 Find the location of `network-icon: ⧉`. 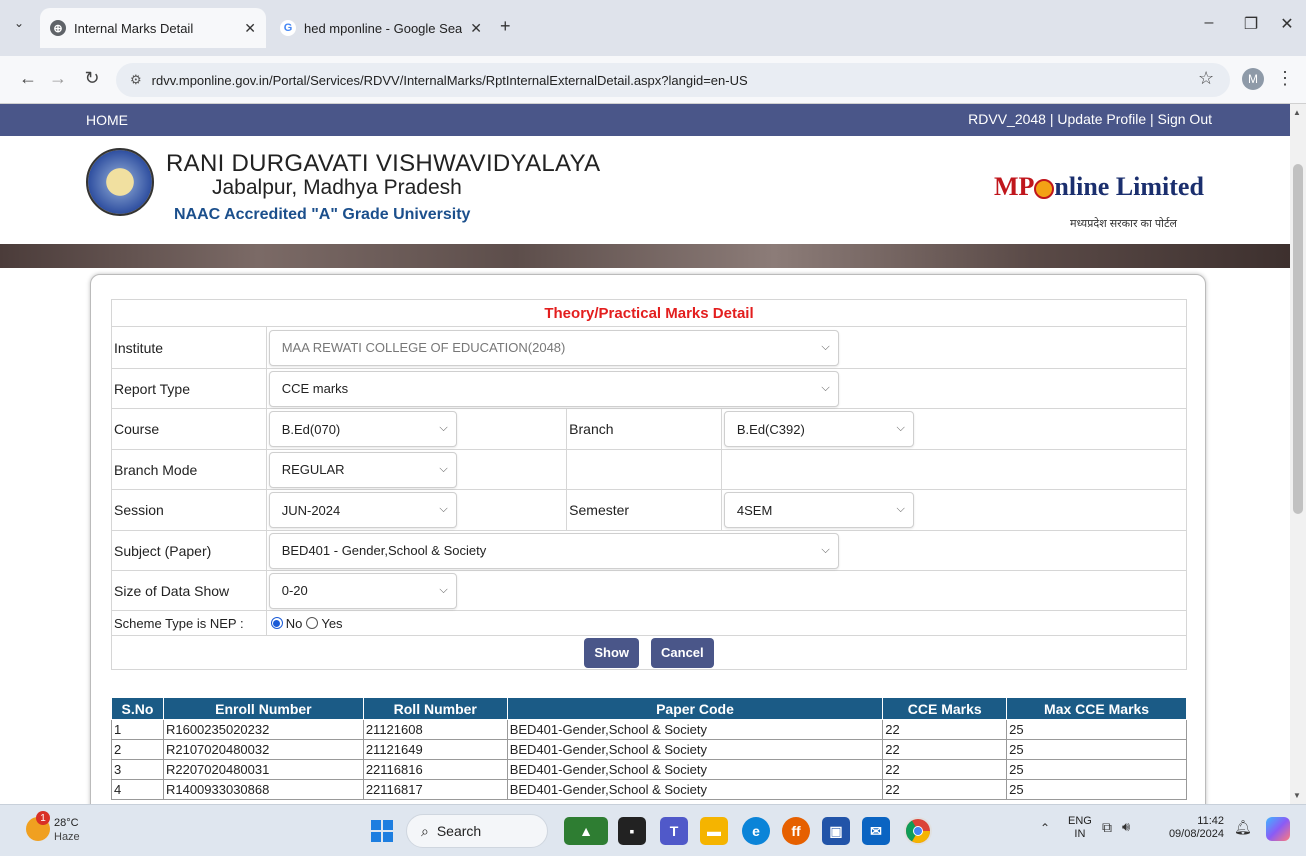

network-icon: ⧉ is located at coordinates (1107, 827).